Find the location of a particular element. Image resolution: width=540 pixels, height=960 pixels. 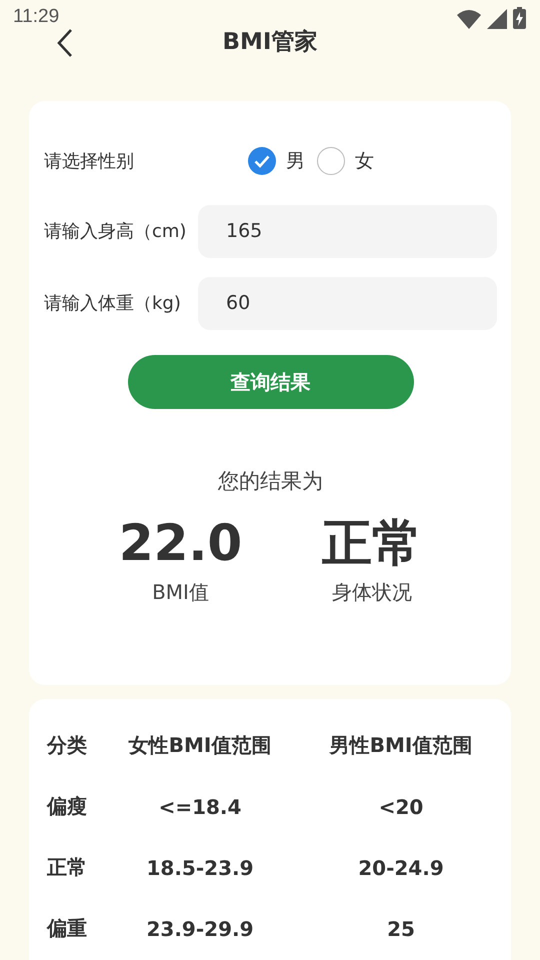

table-cell: <=18.4 is located at coordinates (200, 806).